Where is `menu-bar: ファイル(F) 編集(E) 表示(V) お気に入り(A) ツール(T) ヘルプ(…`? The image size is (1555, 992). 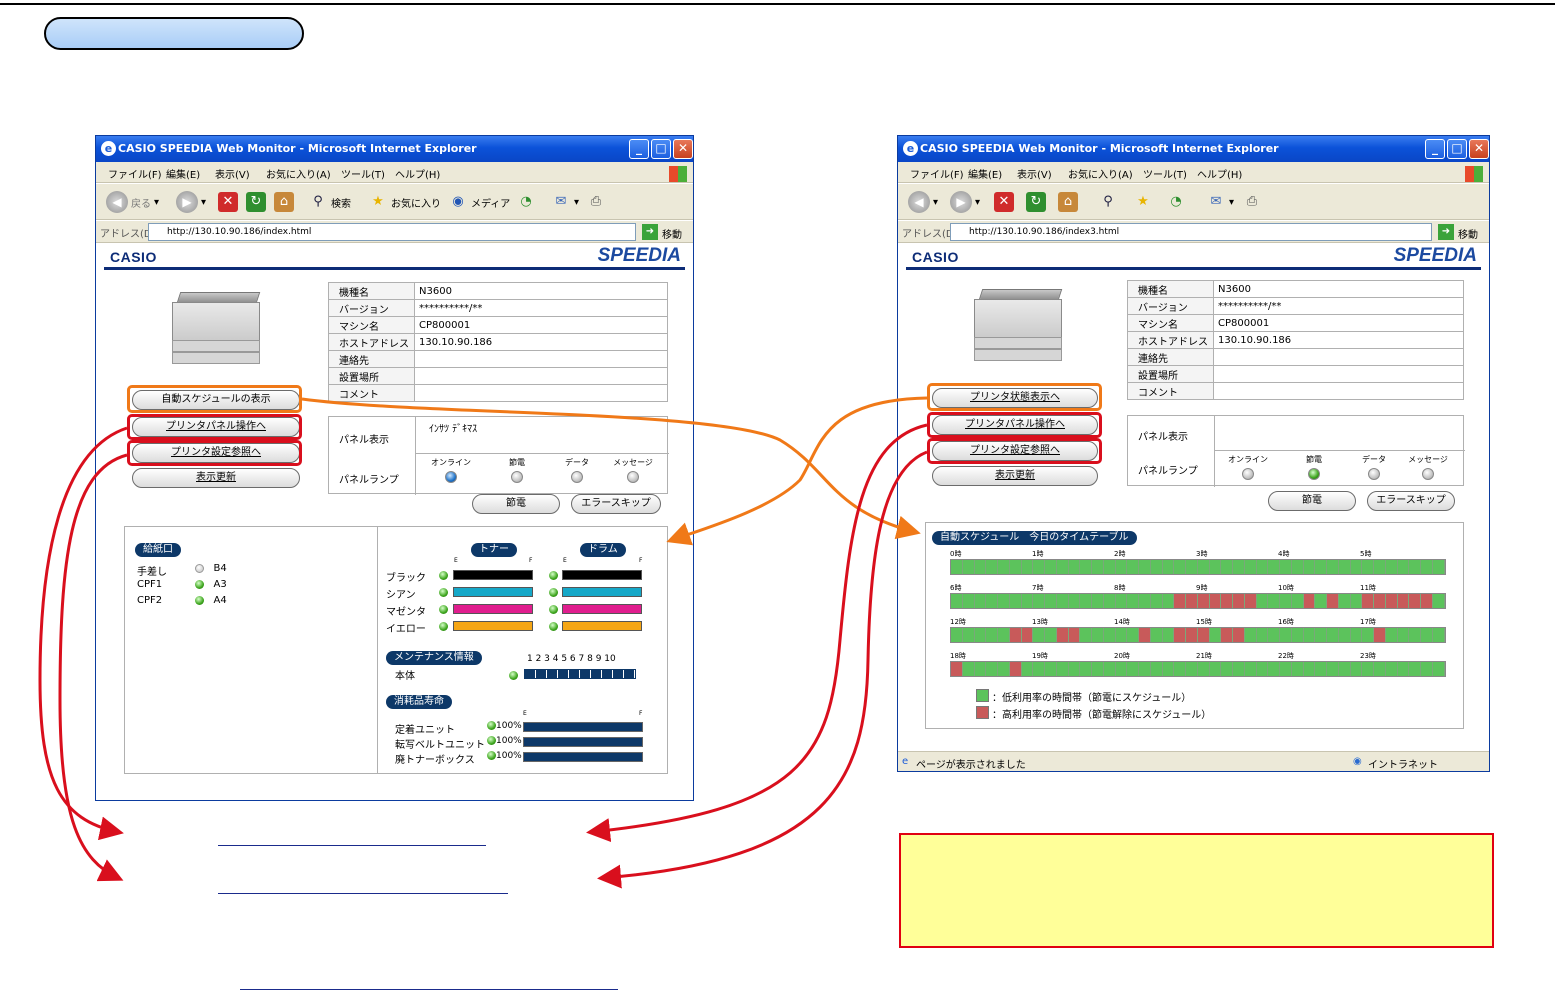 menu-bar: ファイル(F) 編集(E) 表示(V) お気に入り(A) ツール(T) ヘルプ(… is located at coordinates (1193, 172).